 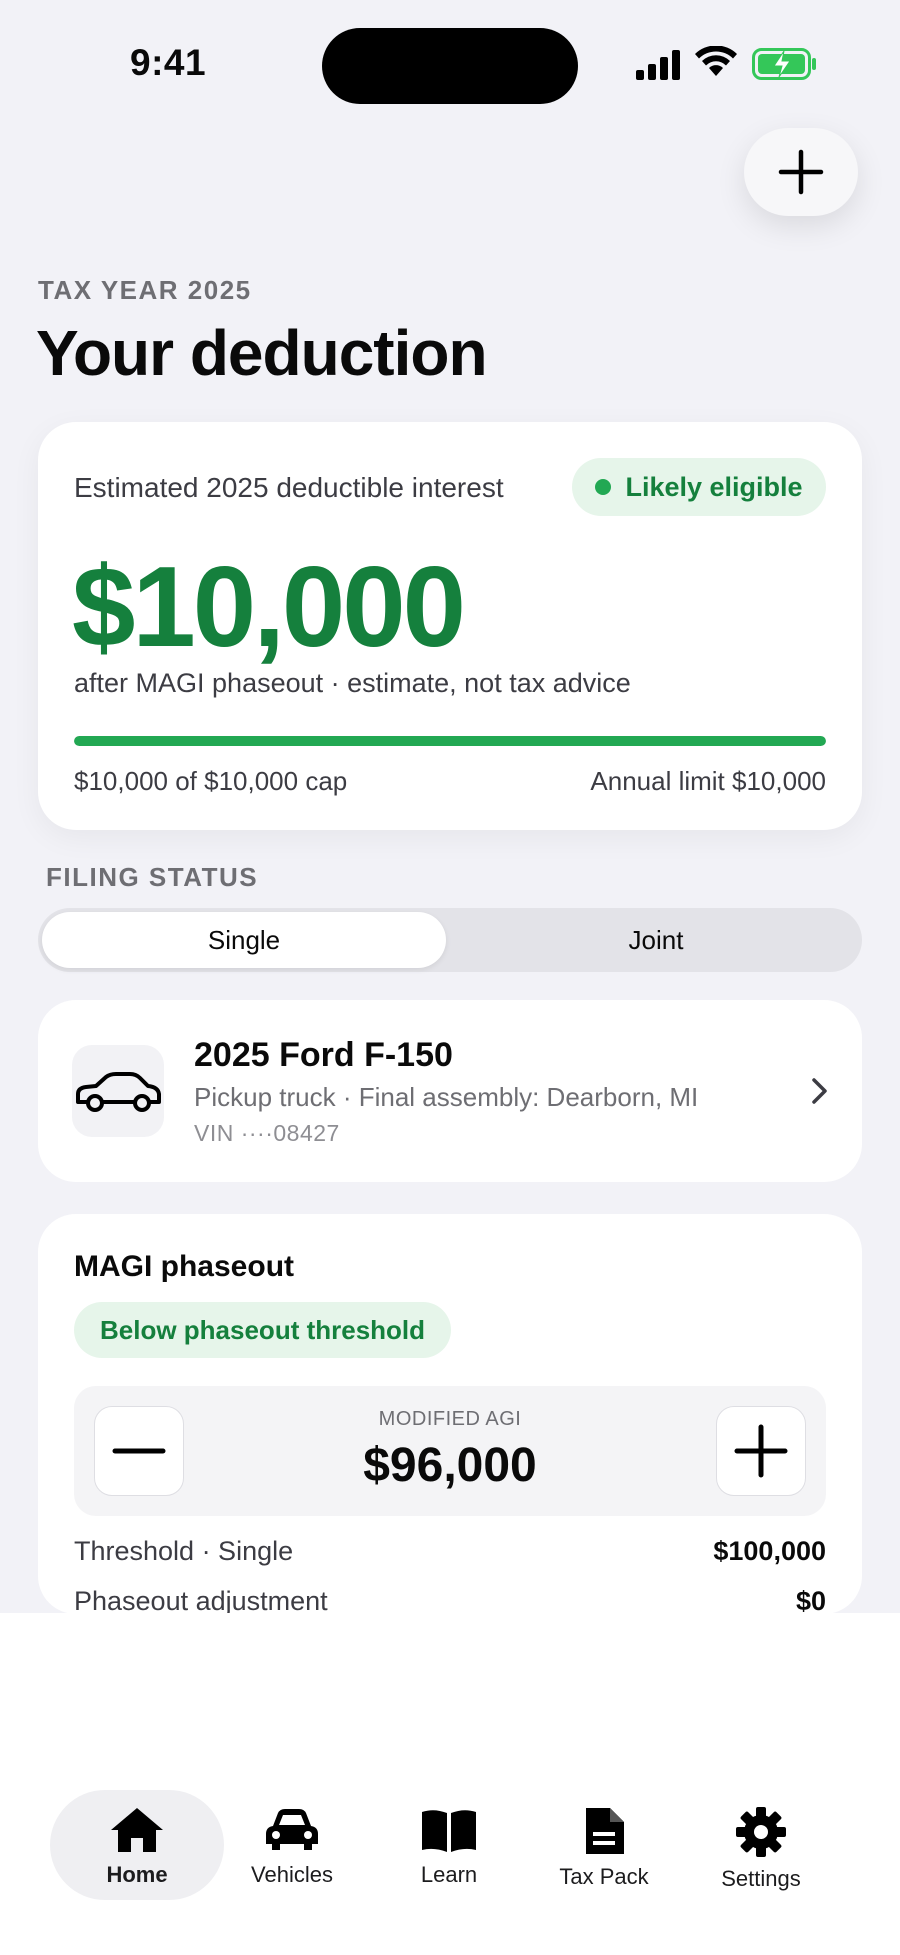 What do you see at coordinates (263, 1330) in the screenshot?
I see `phaseout-status-badge: Below phaseout threshold` at bounding box center [263, 1330].